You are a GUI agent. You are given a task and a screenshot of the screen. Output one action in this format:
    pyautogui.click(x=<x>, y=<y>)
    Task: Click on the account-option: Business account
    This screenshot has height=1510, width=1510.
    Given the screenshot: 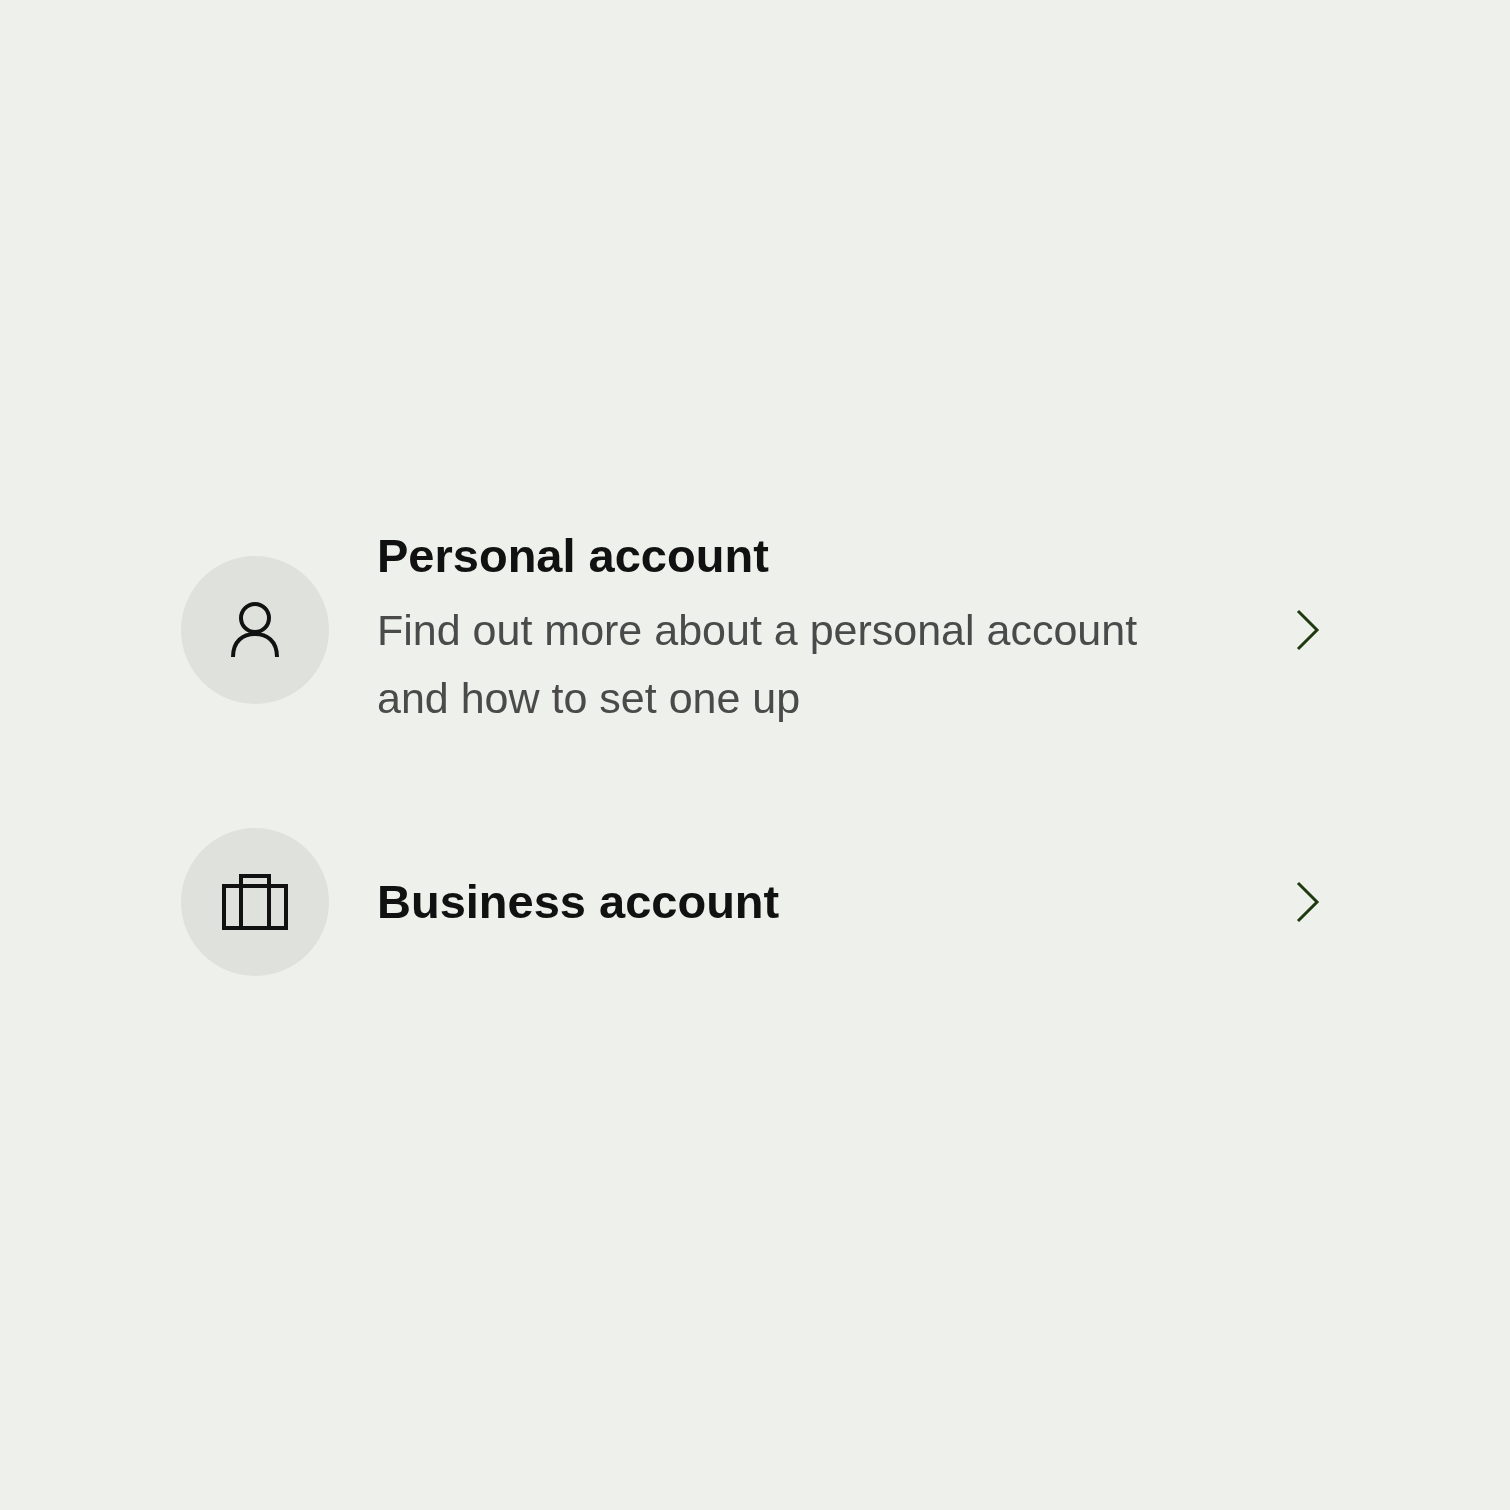 What is the action you would take?
    pyautogui.click(x=751, y=902)
    